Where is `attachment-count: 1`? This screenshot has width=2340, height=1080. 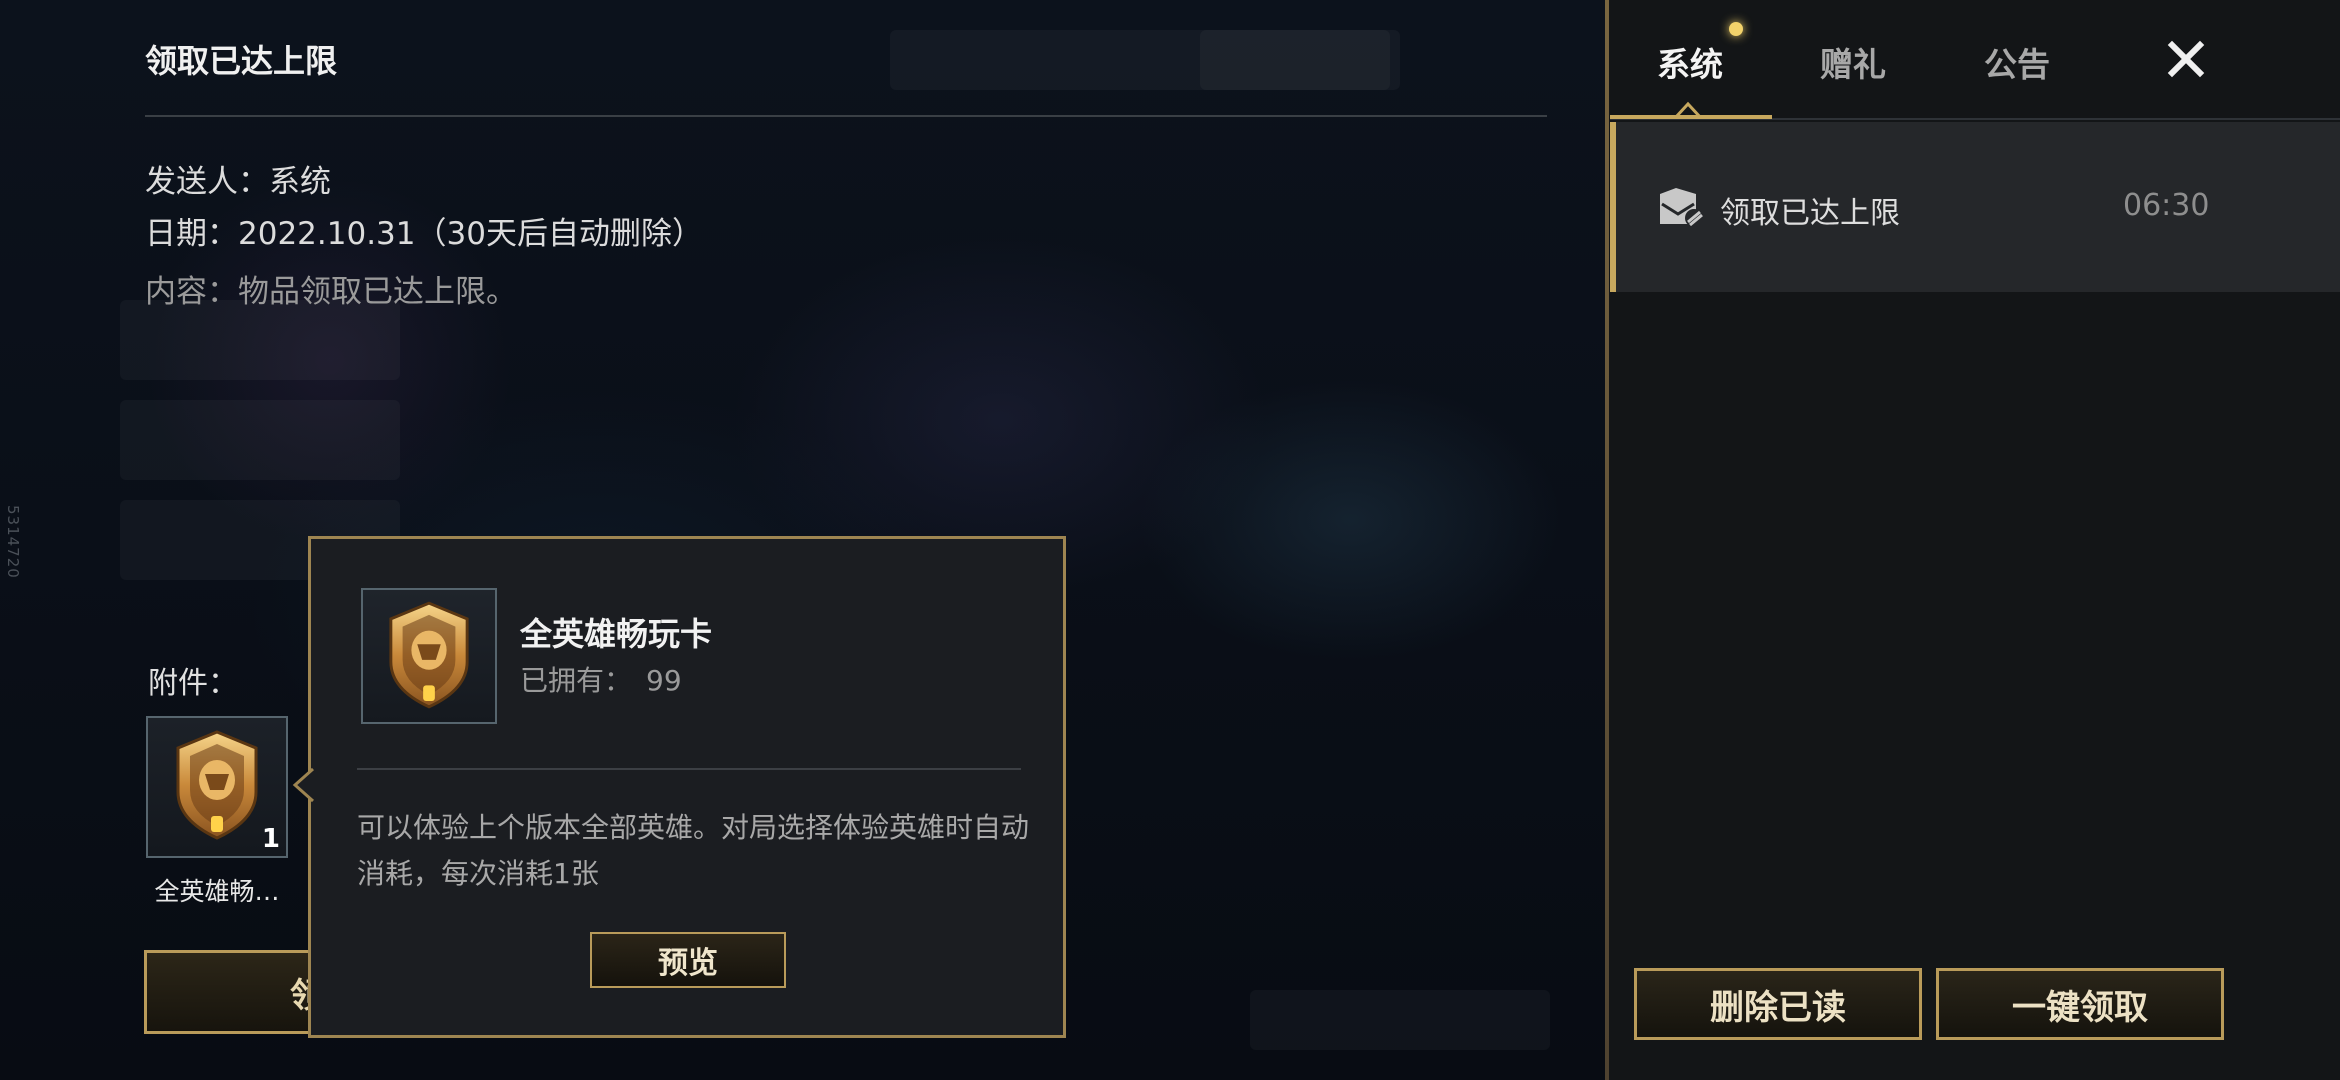 attachment-count: 1 is located at coordinates (270, 839).